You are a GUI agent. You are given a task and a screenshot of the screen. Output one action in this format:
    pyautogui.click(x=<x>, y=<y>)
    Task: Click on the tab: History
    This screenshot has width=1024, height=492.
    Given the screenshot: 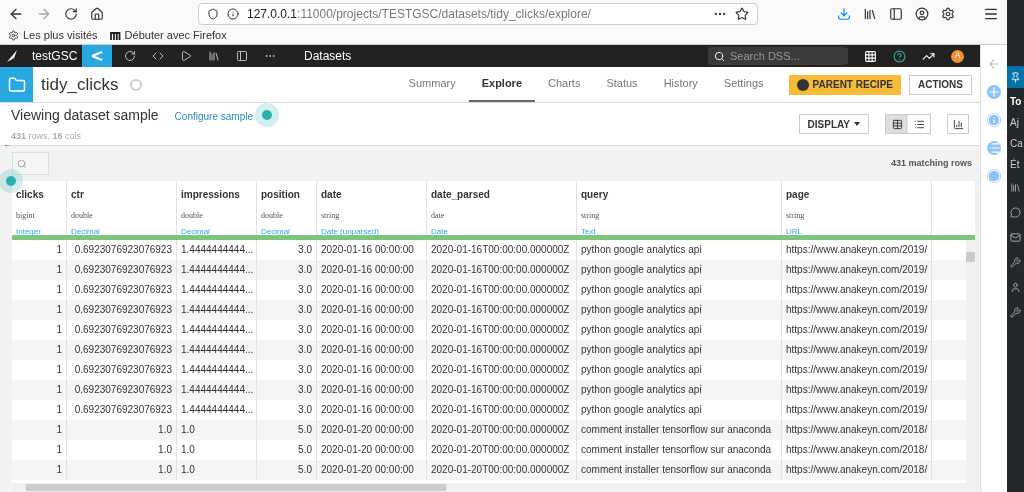 What is the action you would take?
    pyautogui.click(x=680, y=84)
    